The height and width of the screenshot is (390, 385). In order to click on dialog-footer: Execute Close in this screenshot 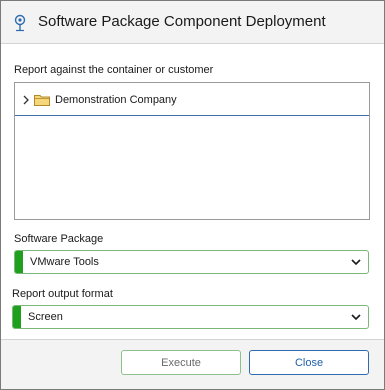, I will do `click(192, 364)`.